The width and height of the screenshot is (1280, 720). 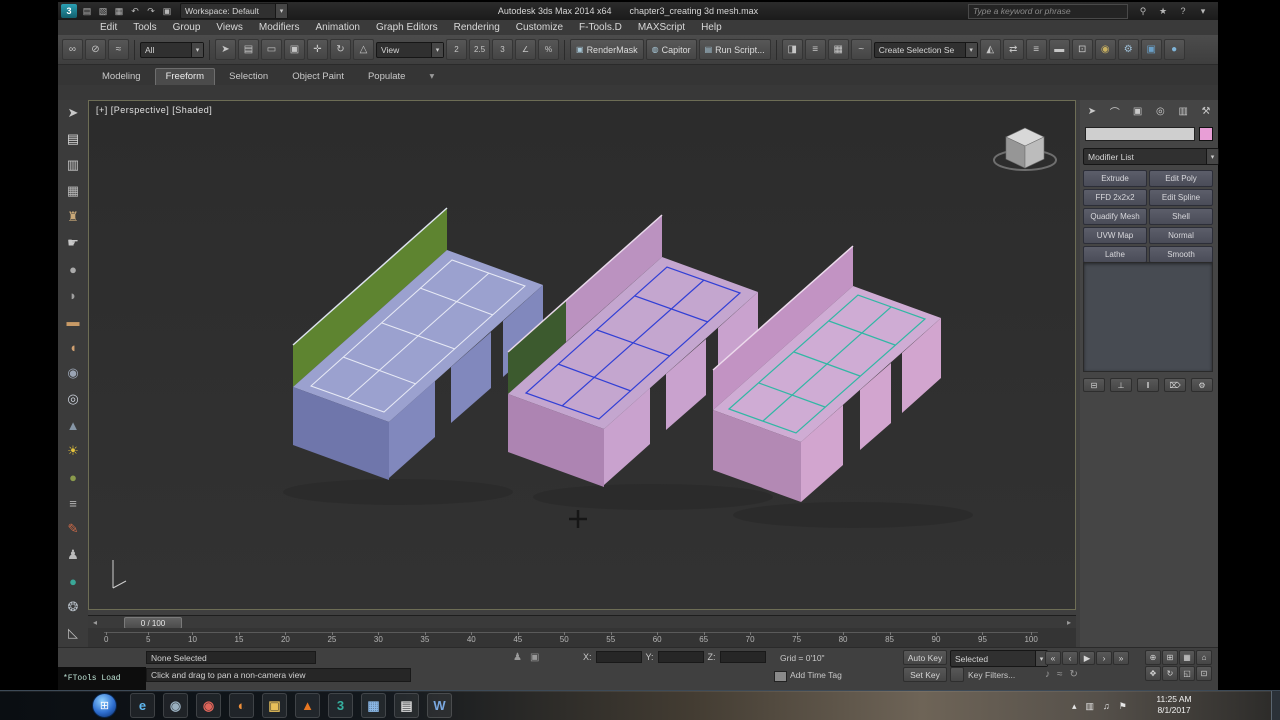 I want to click on object-name-field, so click(x=1140, y=134).